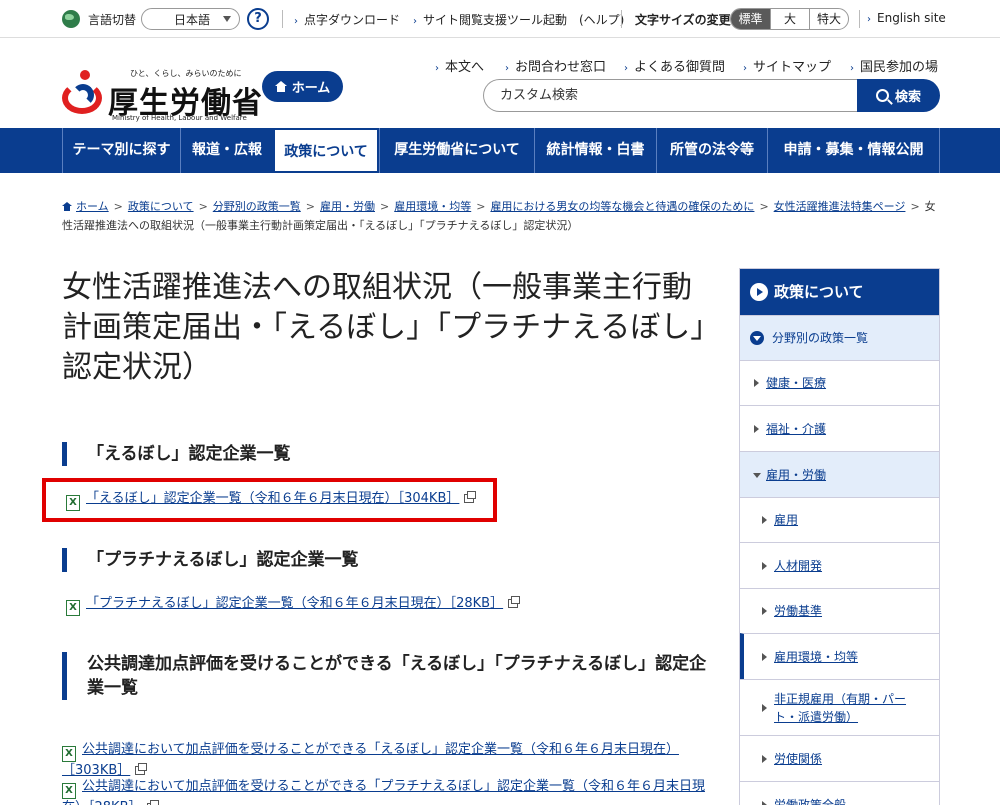  Describe the element at coordinates (839, 382) in the screenshot. I see `sidebar-item-health: 健康・医療` at that location.